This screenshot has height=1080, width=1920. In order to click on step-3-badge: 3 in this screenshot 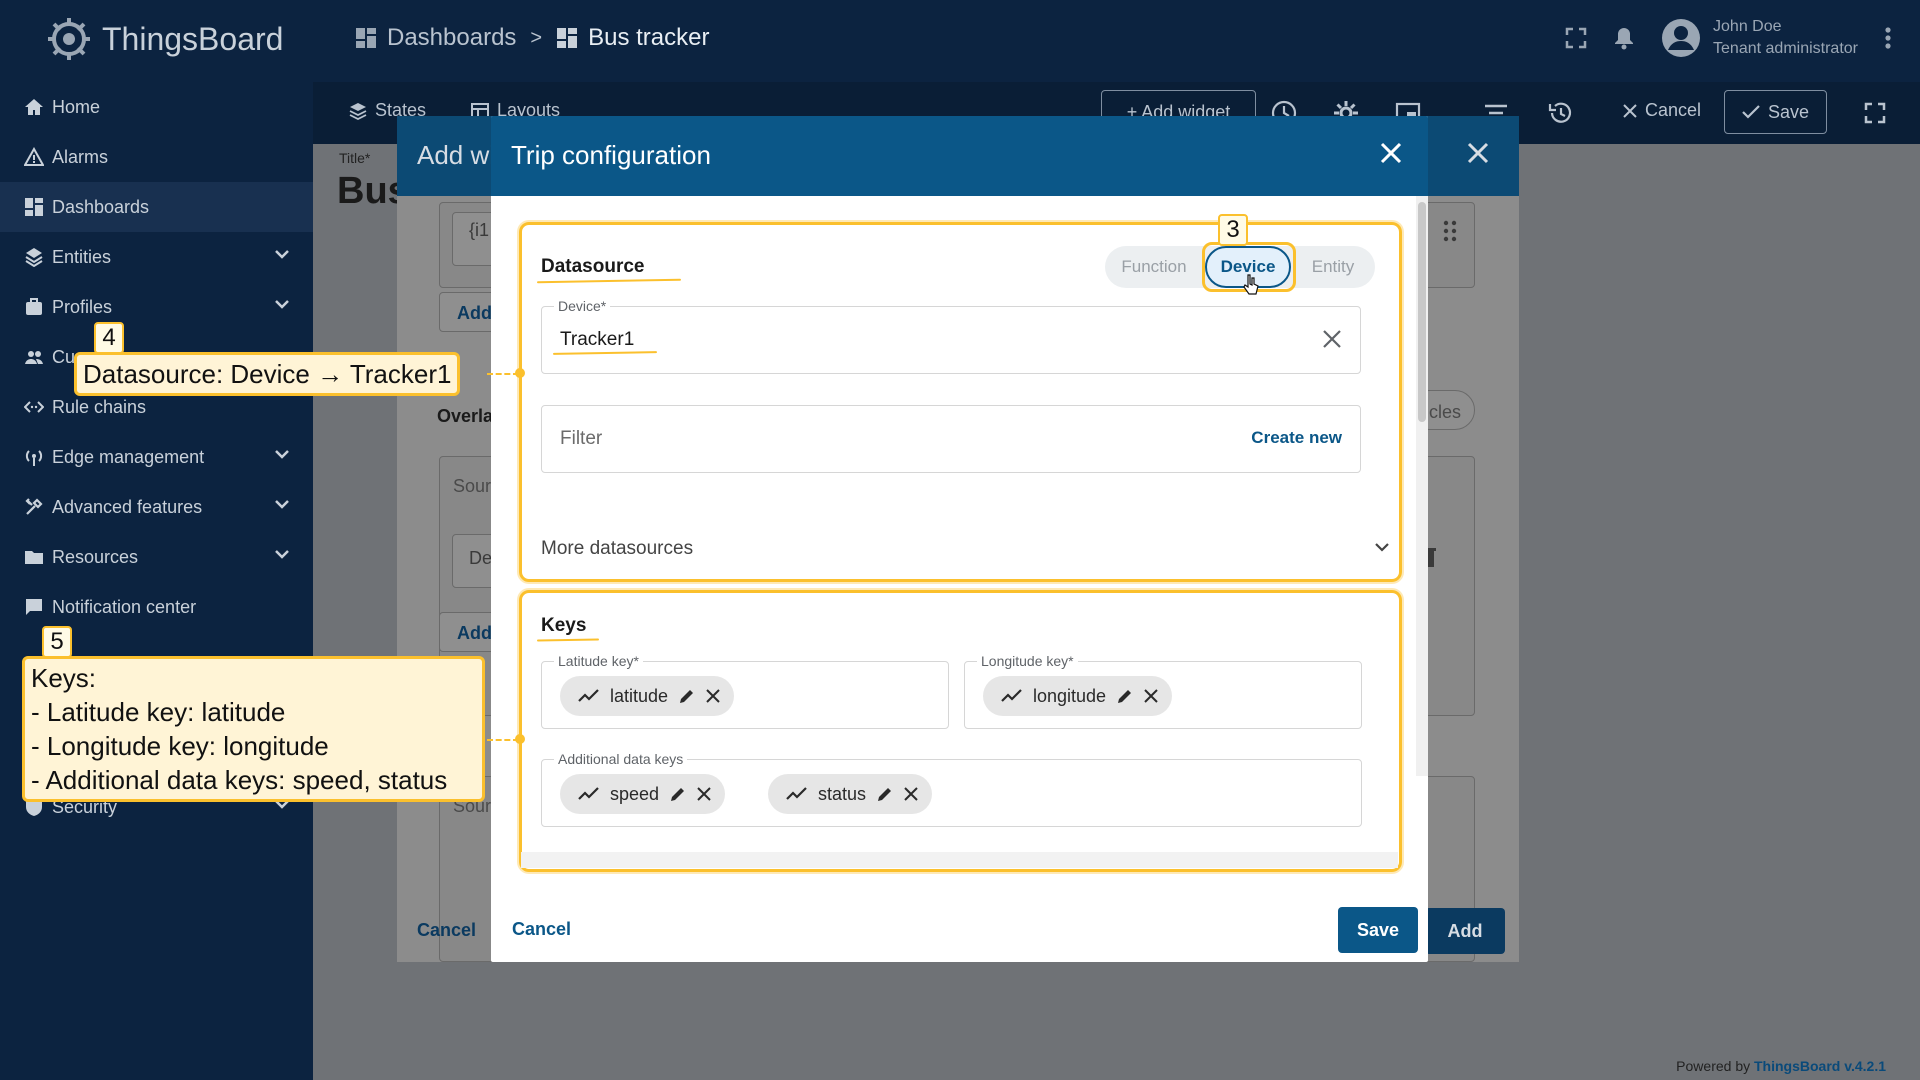, I will do `click(1233, 230)`.